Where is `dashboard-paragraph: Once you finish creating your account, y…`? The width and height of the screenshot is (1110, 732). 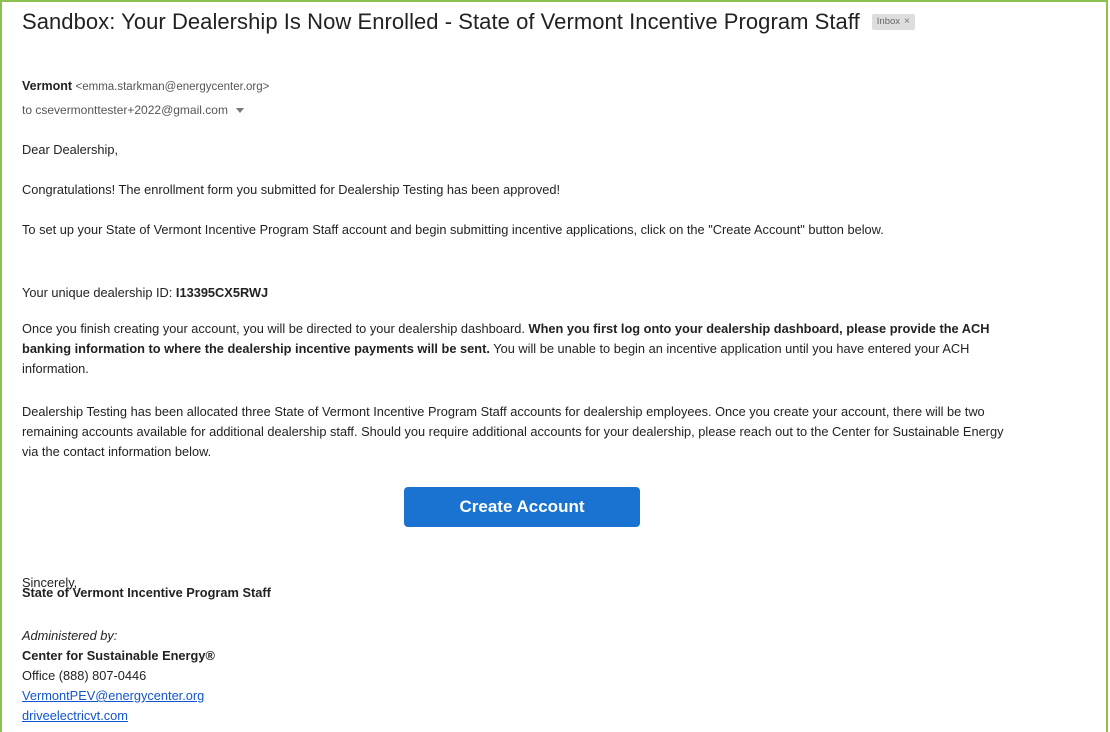
dashboard-paragraph: Once you finish creating your account, y… is located at coordinates (517, 349).